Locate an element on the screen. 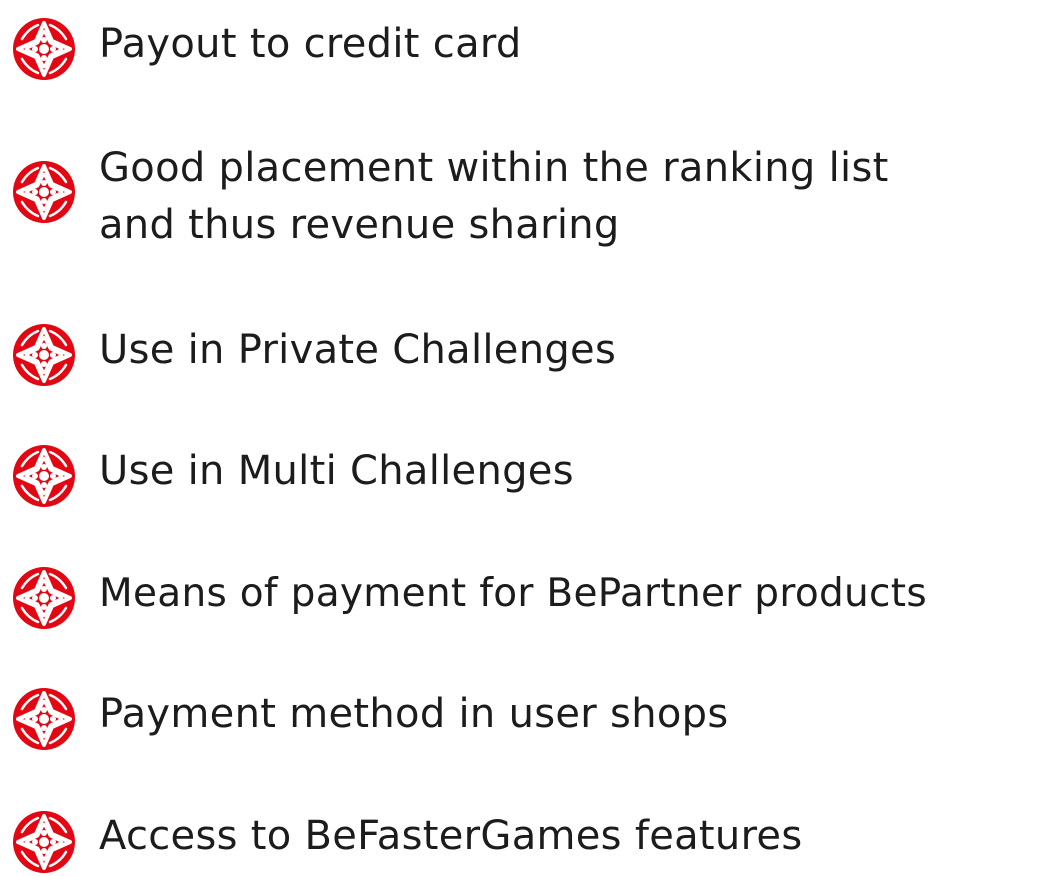 The height and width of the screenshot is (876, 1064). item-label: Access to BeFasterGames features is located at coordinates (451, 836).